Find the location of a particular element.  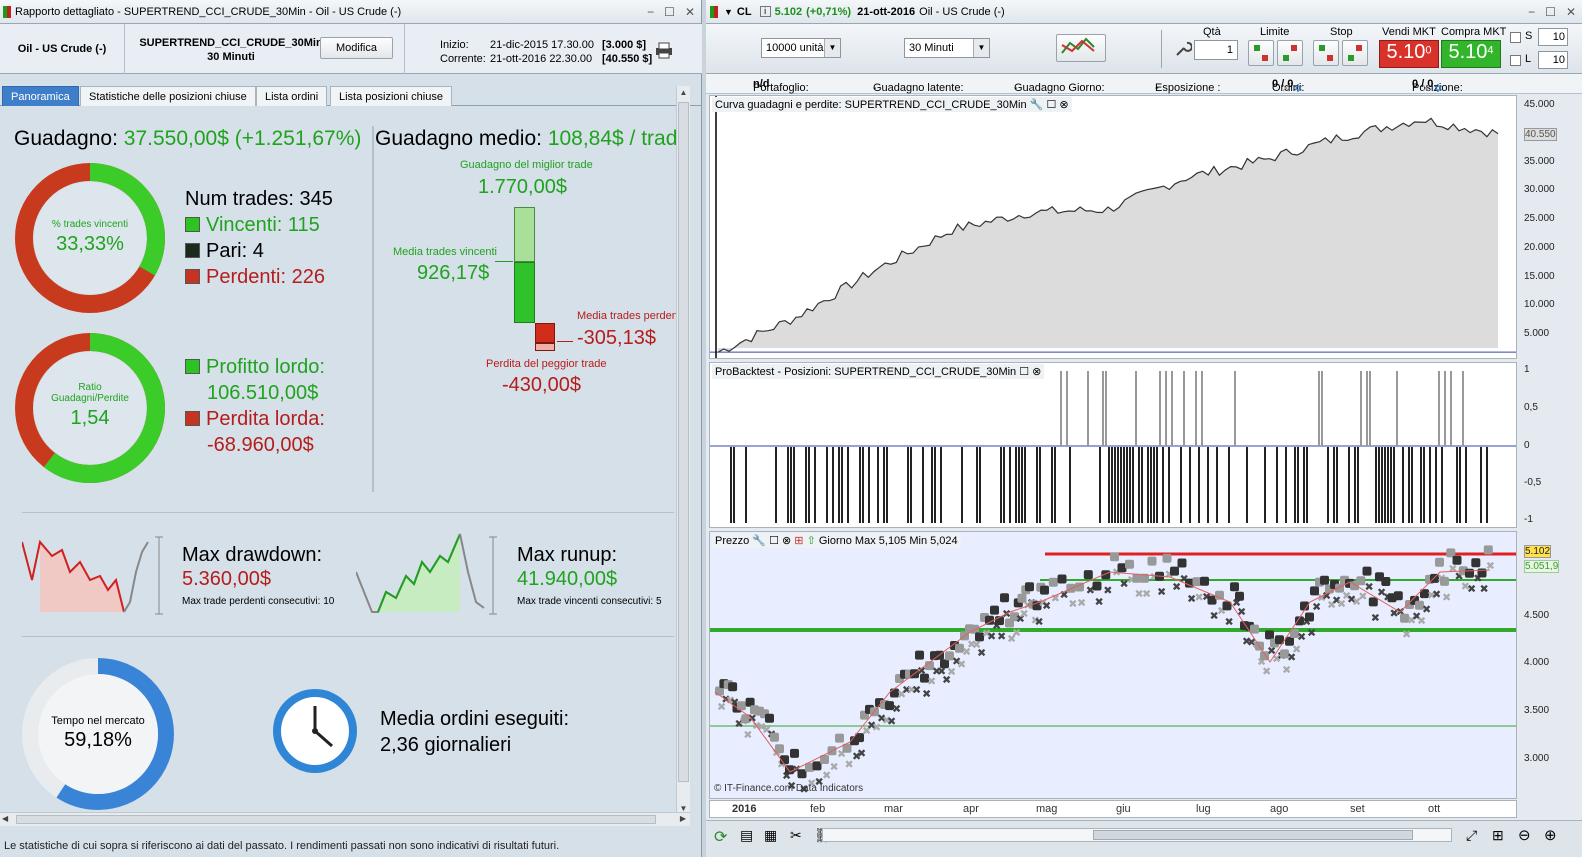

equity-tick: 15.000 is located at coordinates (1539, 276).